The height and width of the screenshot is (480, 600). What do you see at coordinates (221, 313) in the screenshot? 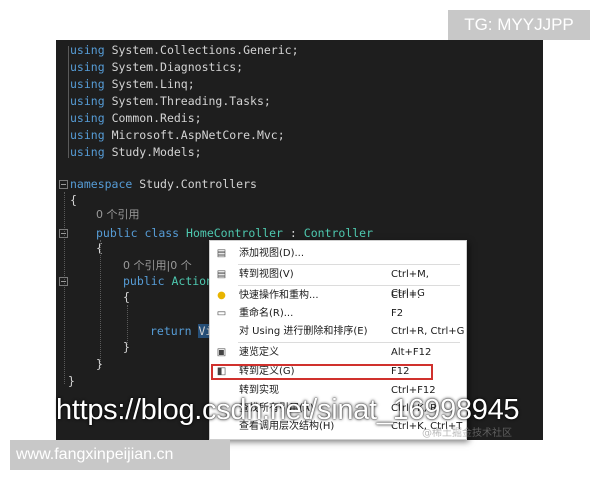
I see `rename-icon: ▭` at bounding box center [221, 313].